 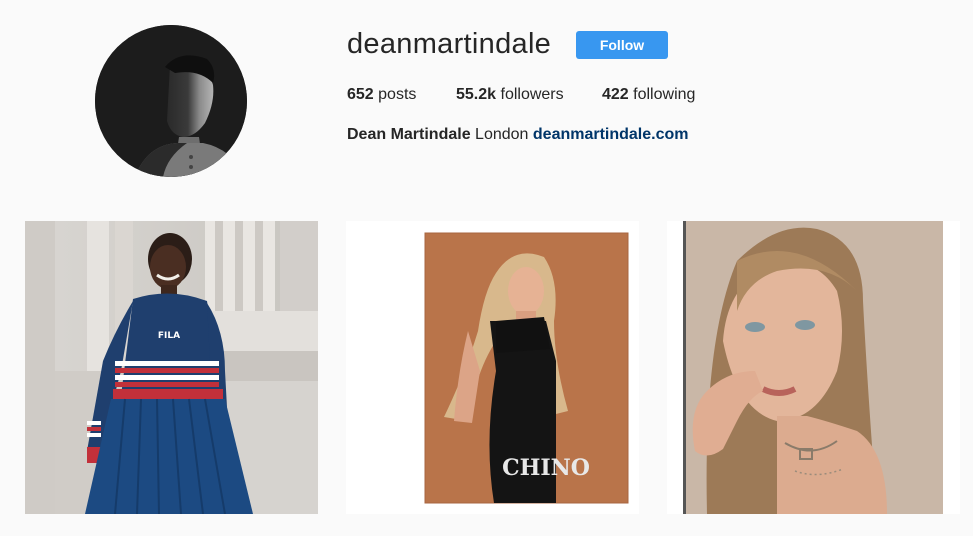 What do you see at coordinates (622, 45) in the screenshot?
I see `follow-button: Follow` at bounding box center [622, 45].